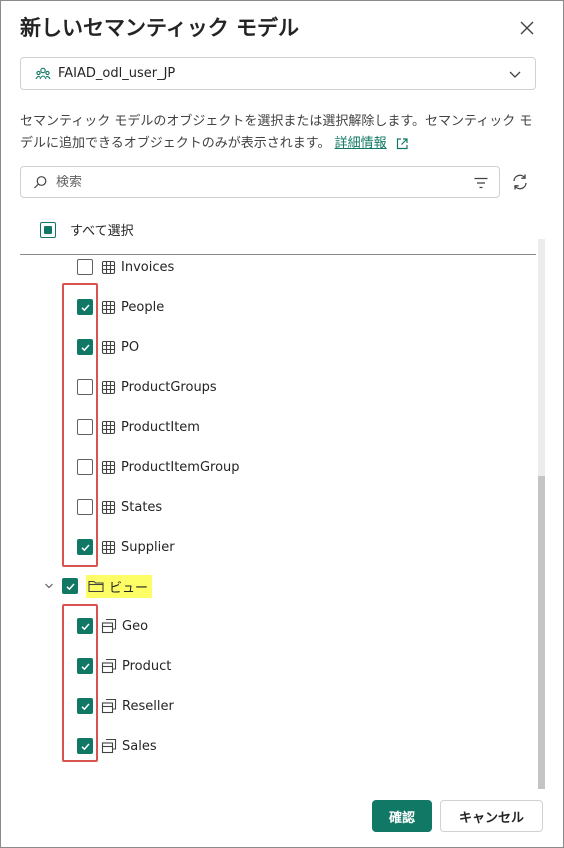  What do you see at coordinates (96, 586) in the screenshot?
I see `folder-icon` at bounding box center [96, 586].